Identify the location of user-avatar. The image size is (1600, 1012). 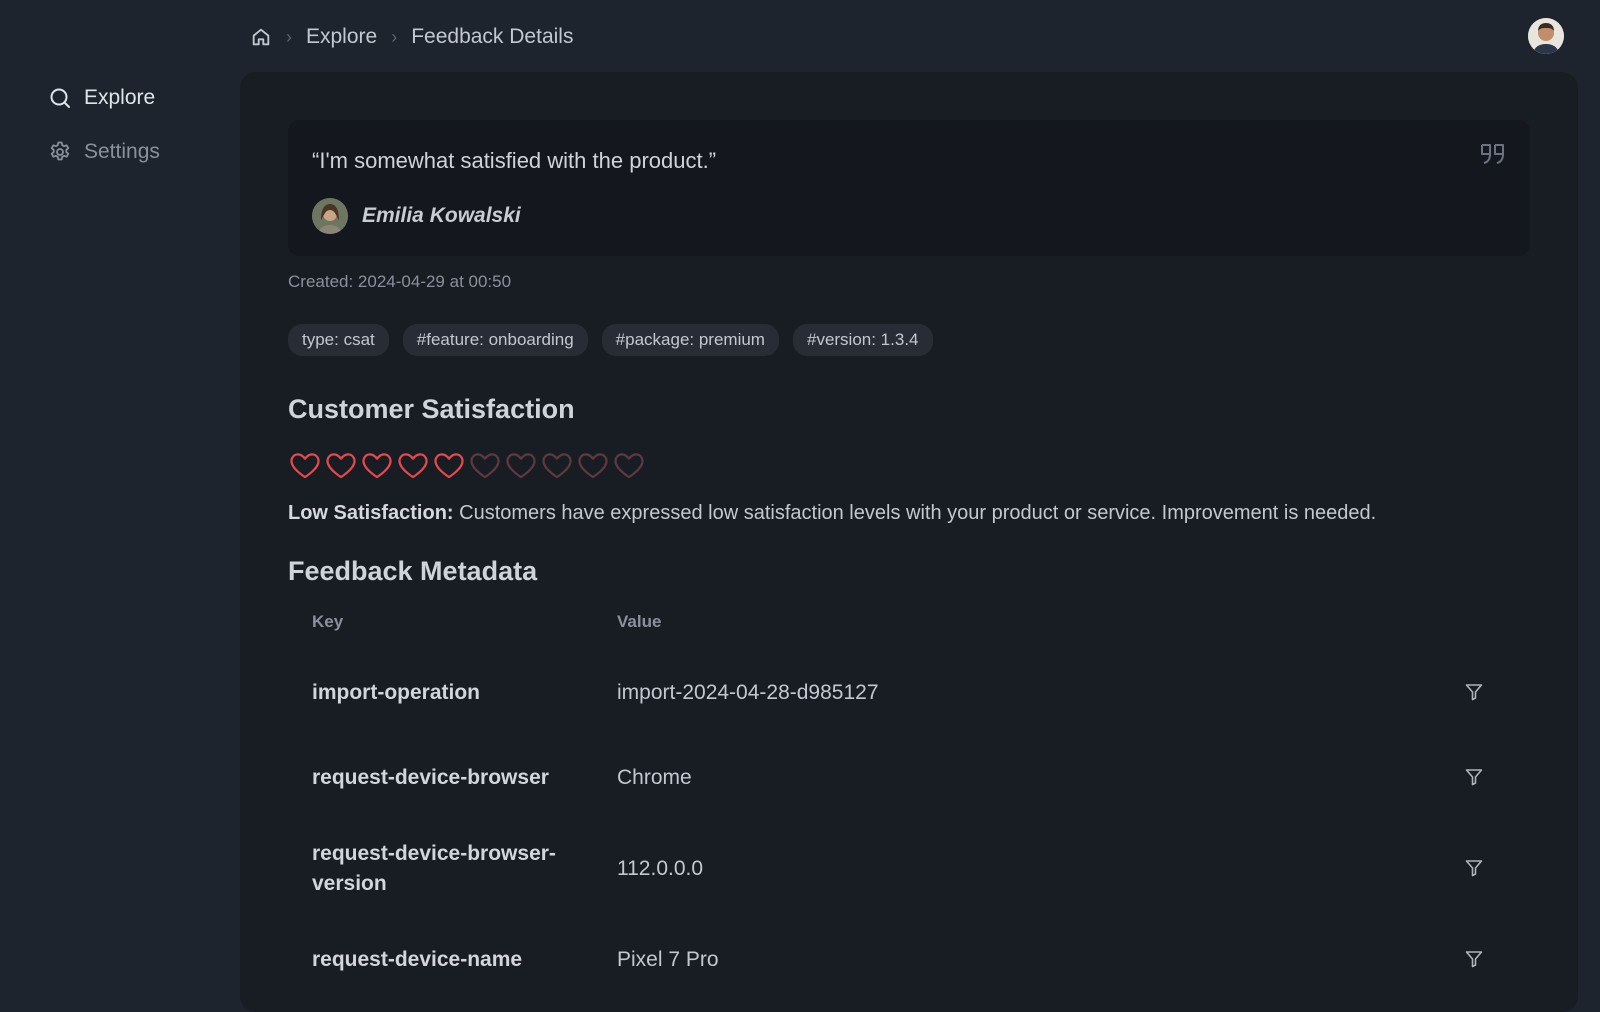
(1546, 36).